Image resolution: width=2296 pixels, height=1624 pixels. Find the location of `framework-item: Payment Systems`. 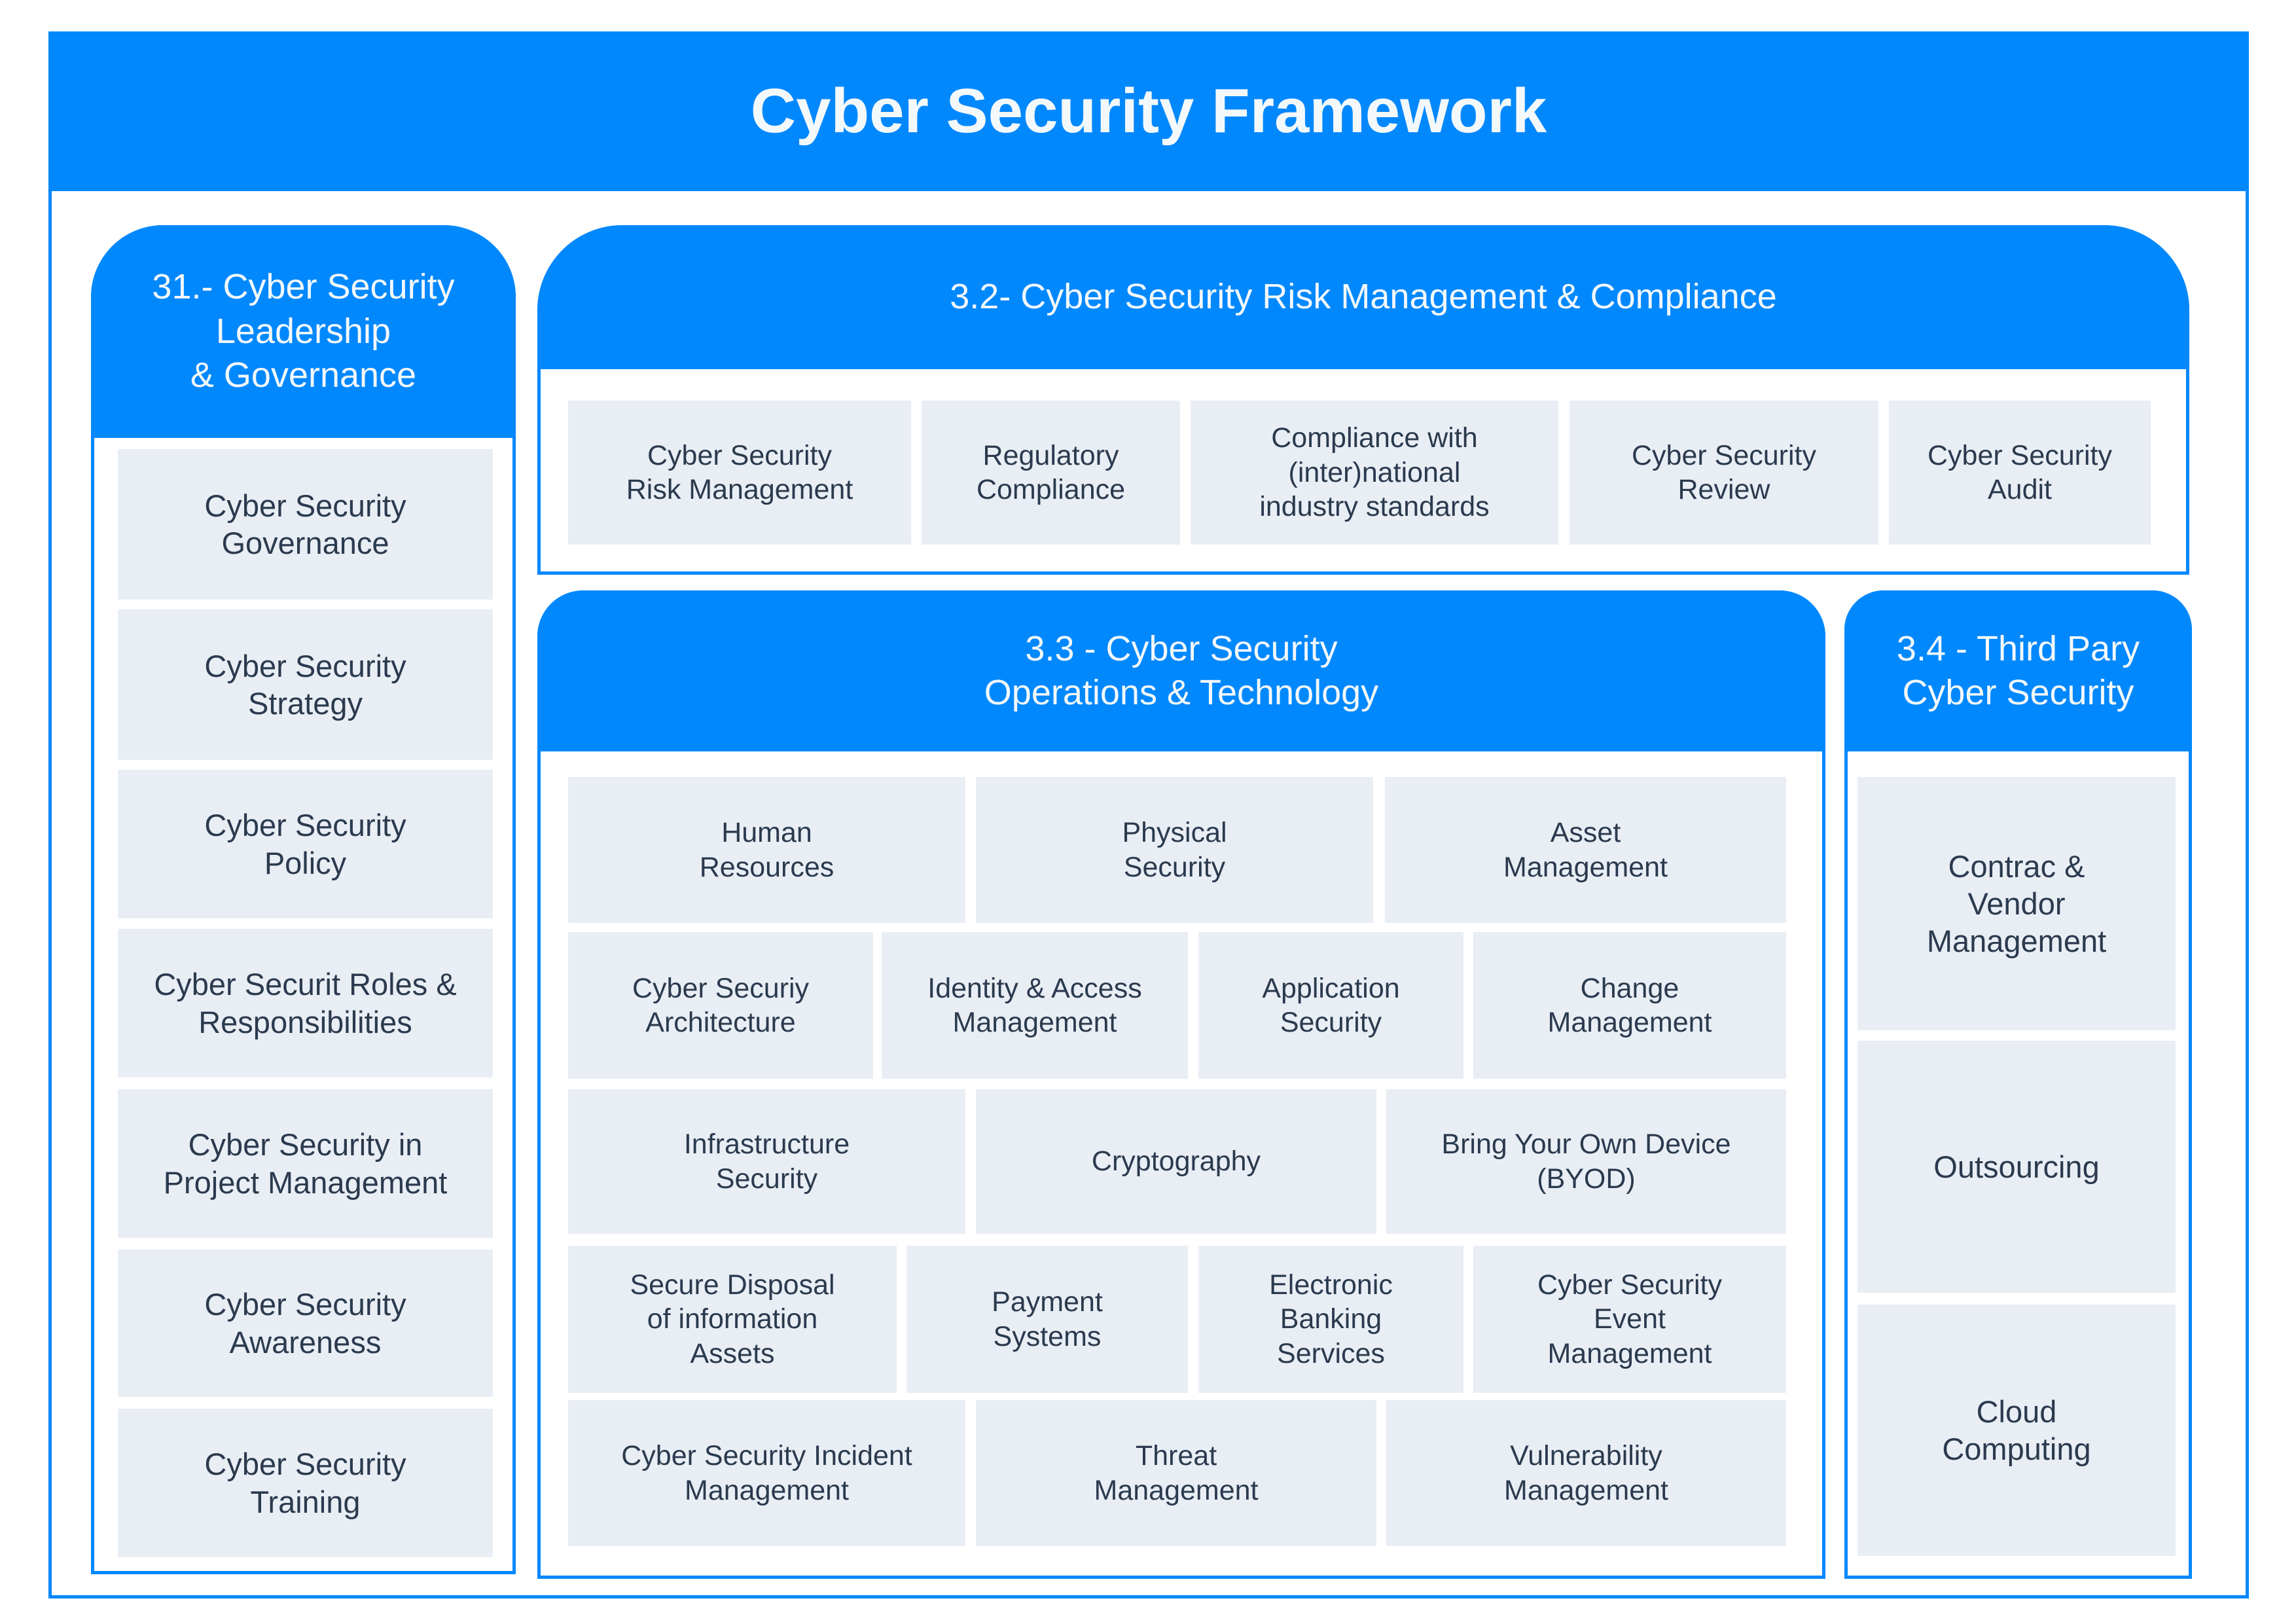

framework-item: Payment Systems is located at coordinates (1047, 1319).